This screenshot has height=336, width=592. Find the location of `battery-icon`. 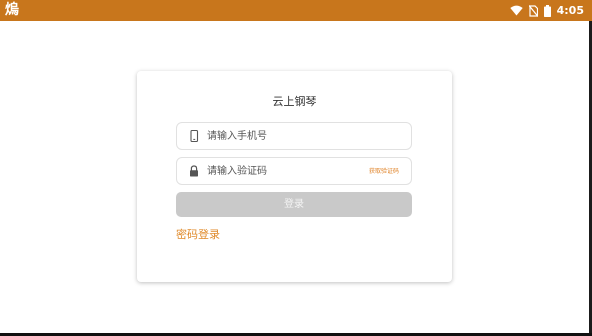

battery-icon is located at coordinates (547, 10).